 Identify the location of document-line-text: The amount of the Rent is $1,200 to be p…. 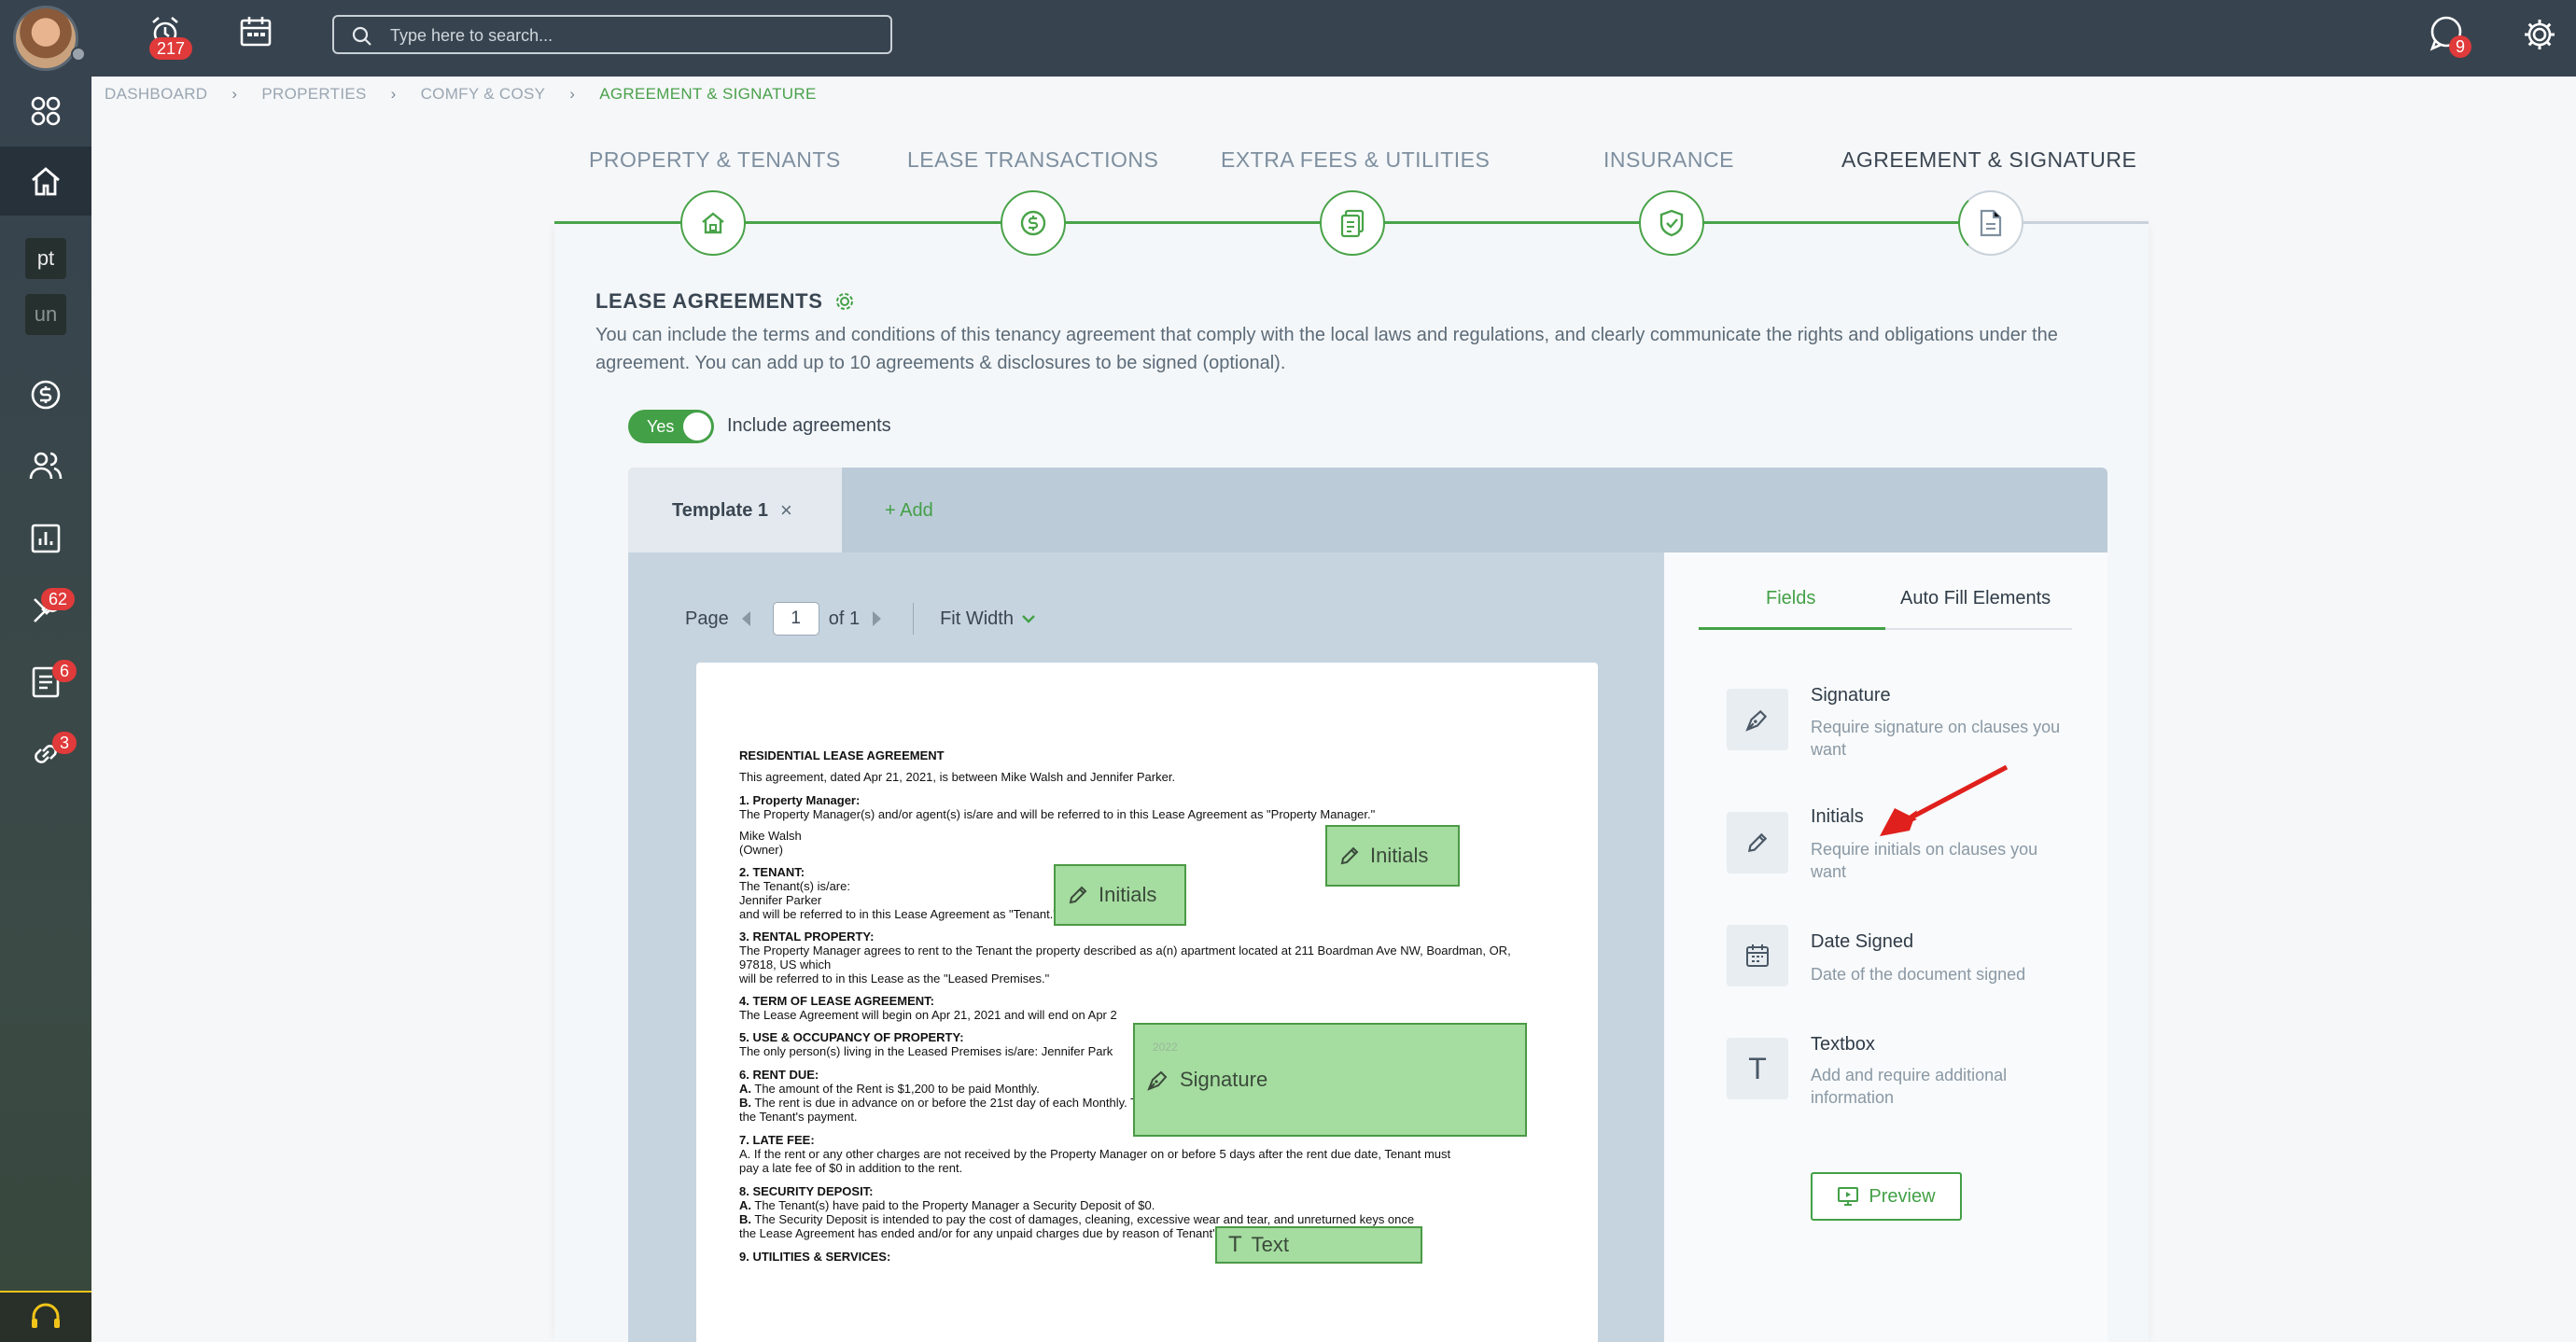
(895, 1089).